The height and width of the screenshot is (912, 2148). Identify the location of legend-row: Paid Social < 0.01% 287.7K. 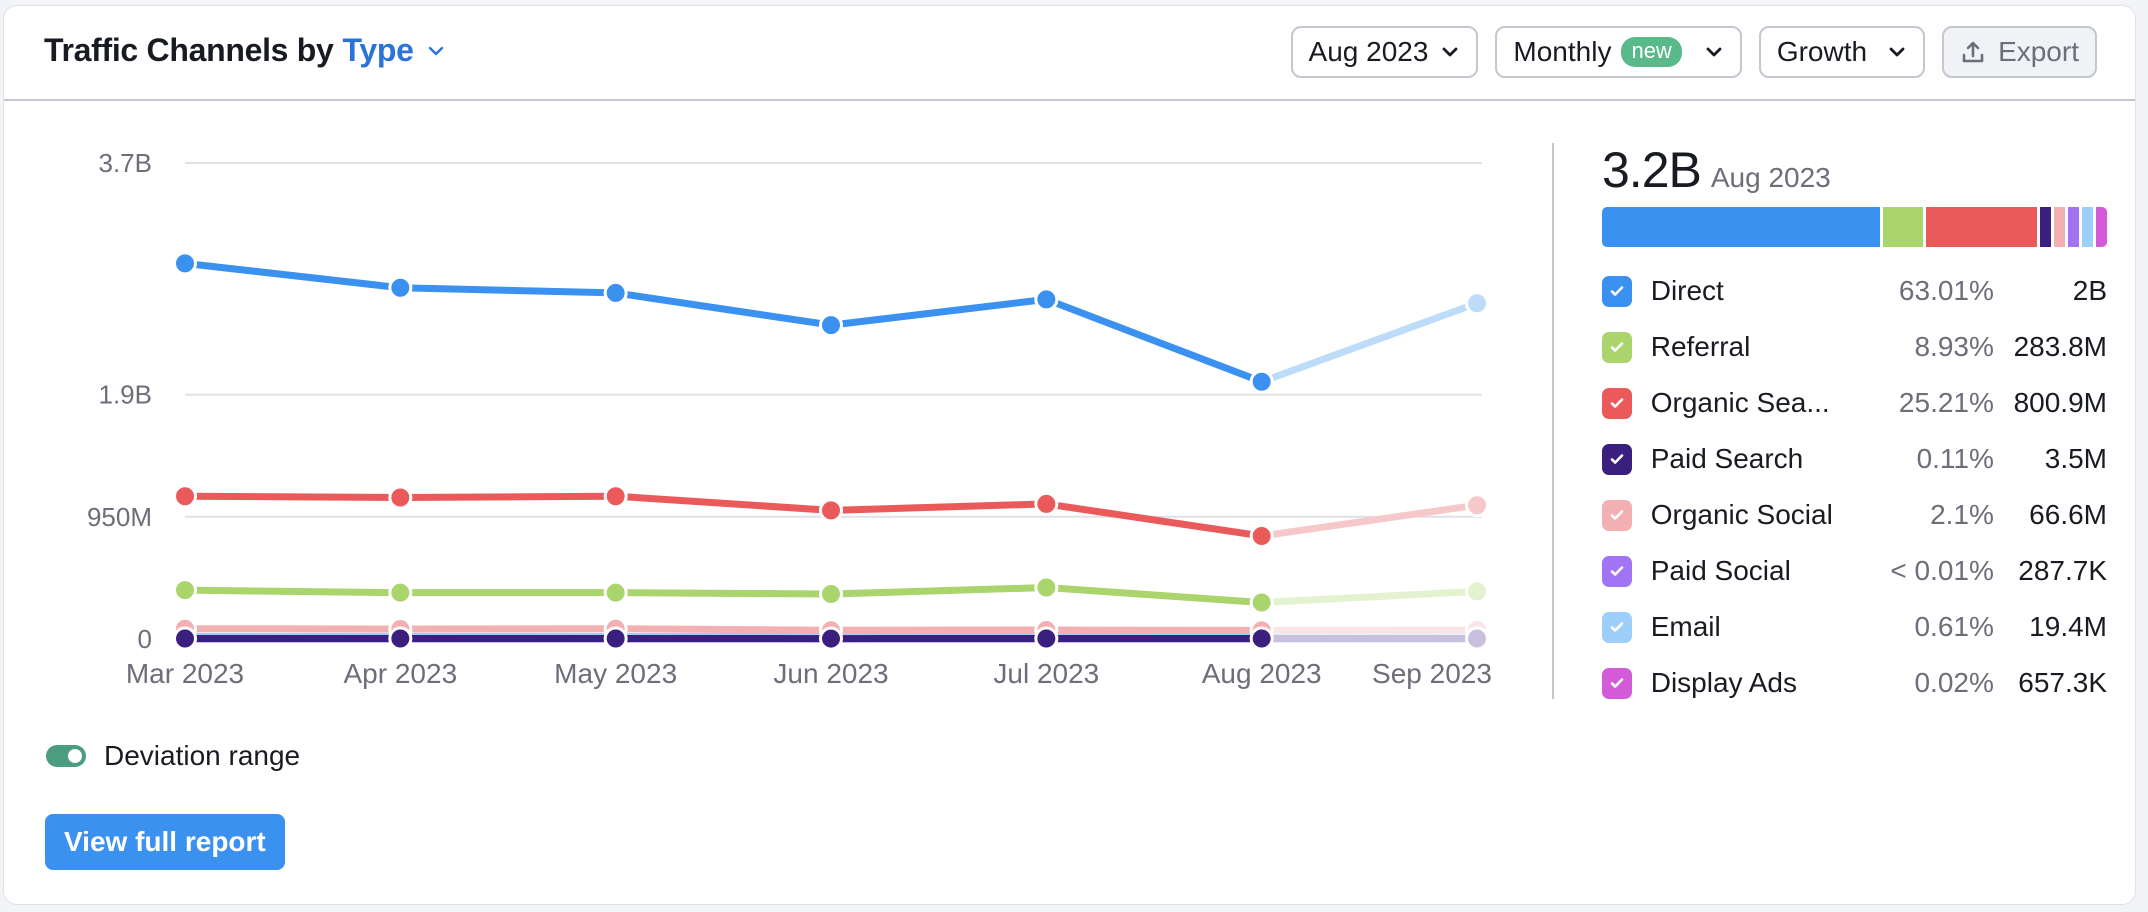
(1854, 571).